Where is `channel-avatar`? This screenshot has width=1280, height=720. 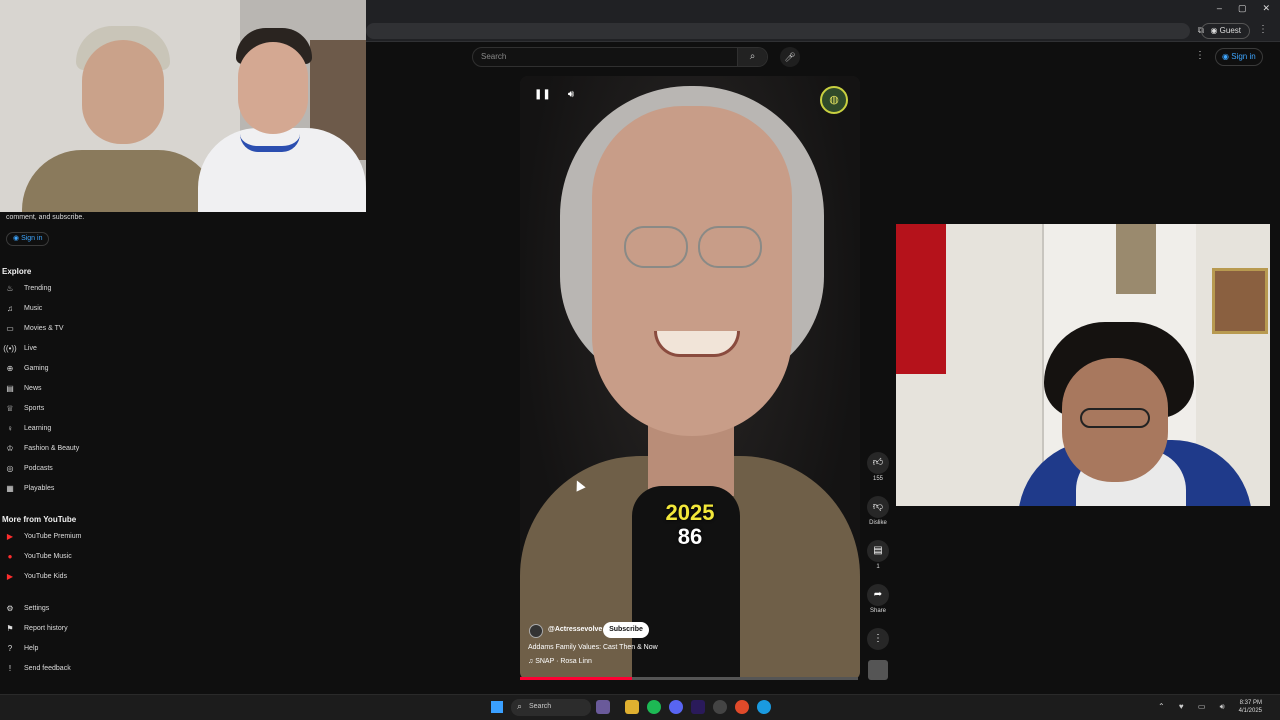
channel-avatar is located at coordinates (536, 631).